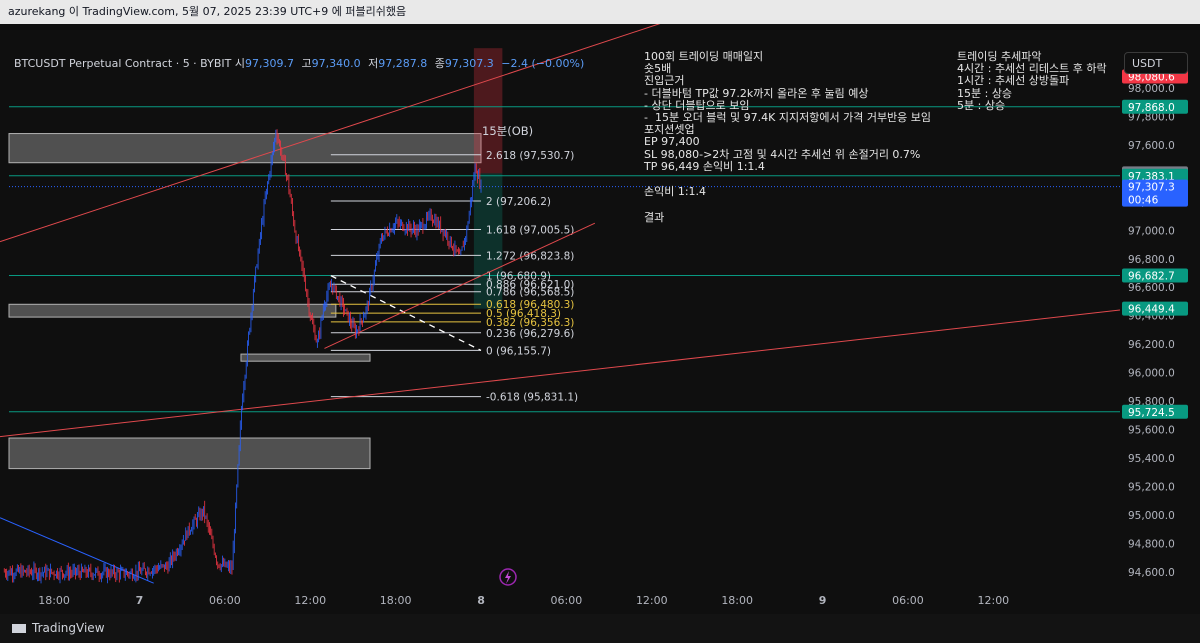 Image resolution: width=1200 pixels, height=643 pixels. I want to click on change-value: −2.4 (−0.00%), so click(543, 63).